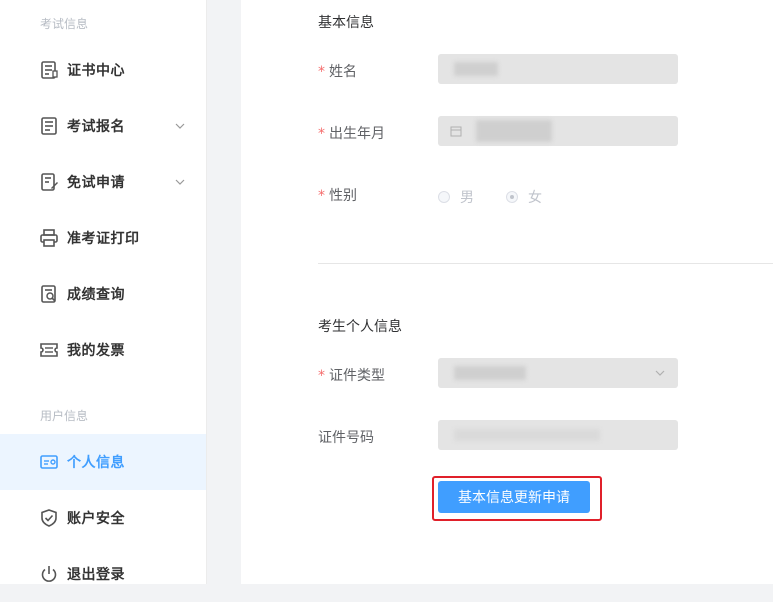 The height and width of the screenshot is (602, 773). Describe the element at coordinates (444, 197) in the screenshot. I see `radio-icon` at that location.